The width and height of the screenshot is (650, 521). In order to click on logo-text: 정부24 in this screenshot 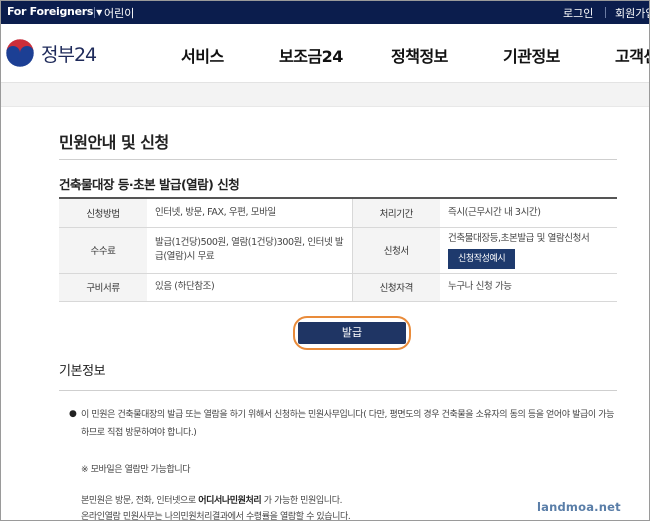, I will do `click(69, 54)`.